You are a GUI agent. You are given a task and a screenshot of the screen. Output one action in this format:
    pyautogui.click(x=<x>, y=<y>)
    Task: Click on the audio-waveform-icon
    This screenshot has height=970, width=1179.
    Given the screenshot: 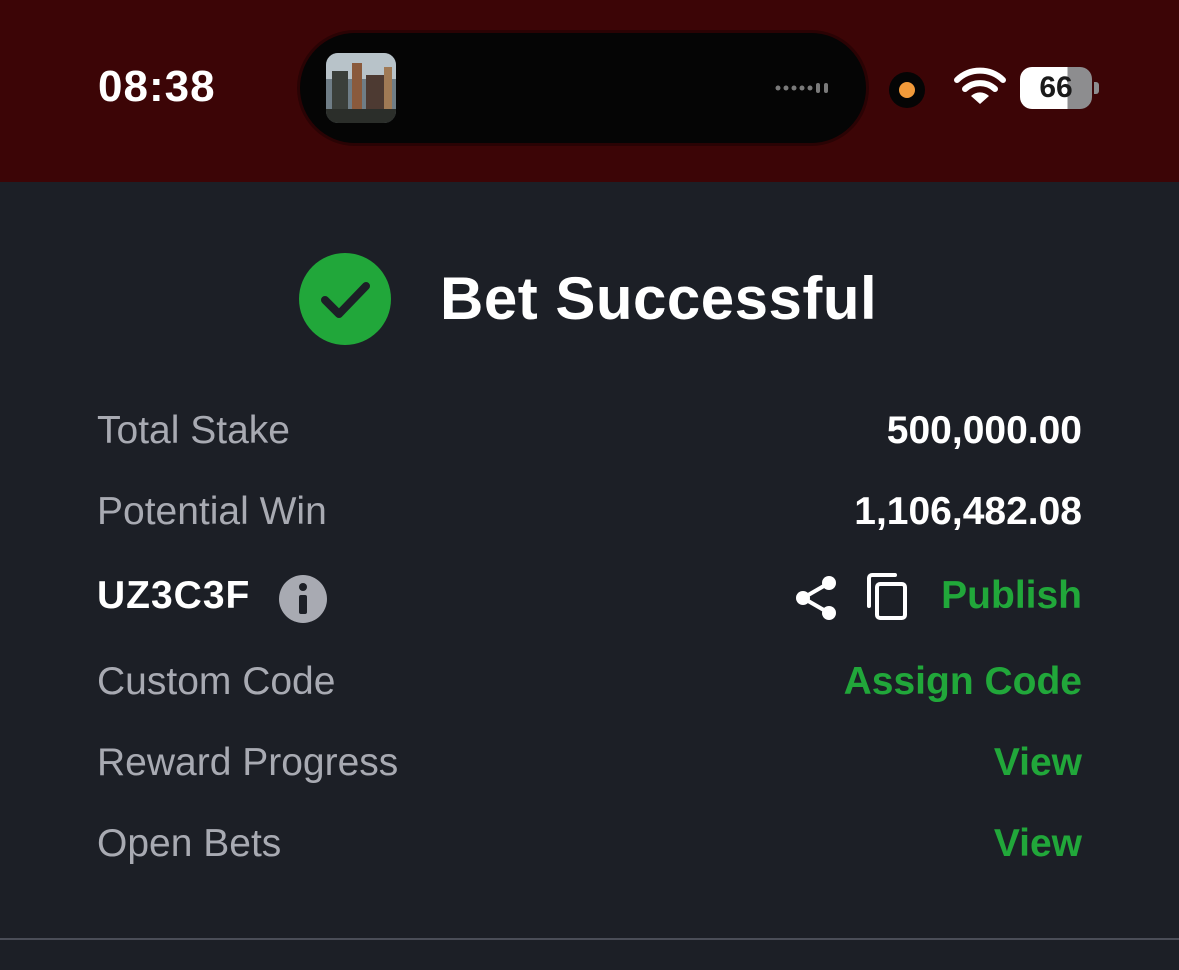 What is the action you would take?
    pyautogui.click(x=801, y=88)
    